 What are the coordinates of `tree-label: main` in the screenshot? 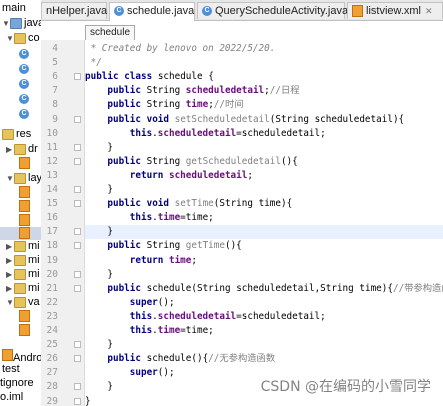 It's located at (14, 8).